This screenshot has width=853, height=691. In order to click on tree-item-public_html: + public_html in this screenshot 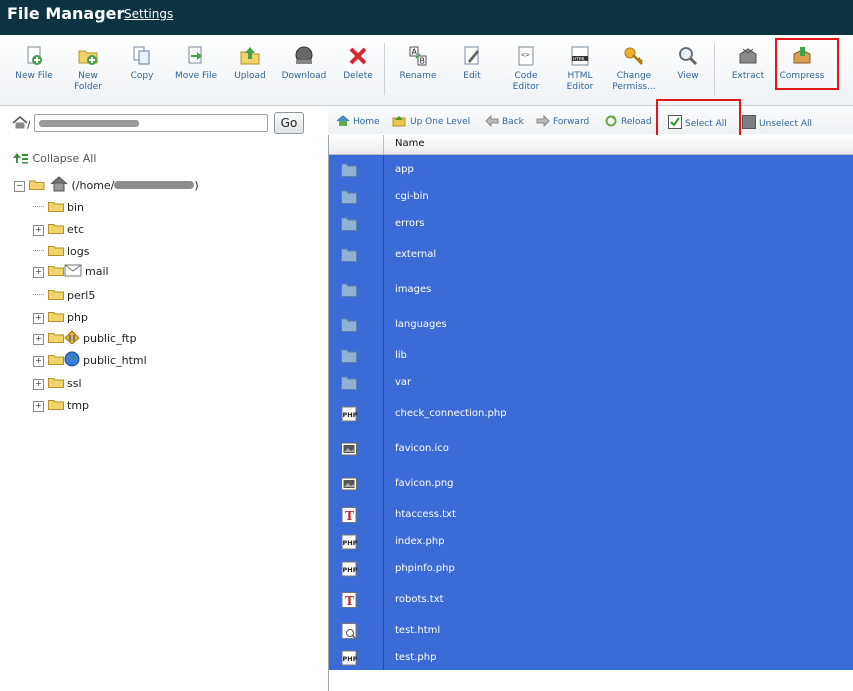, I will do `click(90, 360)`.